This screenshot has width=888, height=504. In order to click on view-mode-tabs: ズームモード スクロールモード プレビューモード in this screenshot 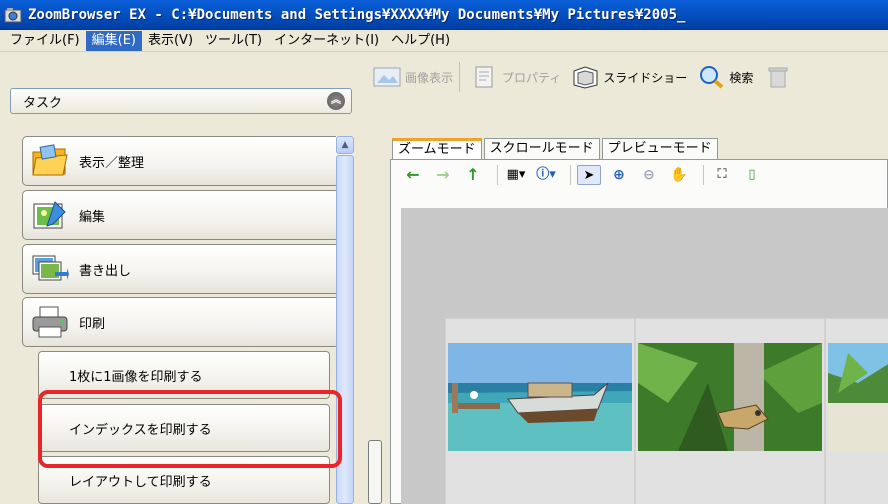, I will do `click(556, 149)`.